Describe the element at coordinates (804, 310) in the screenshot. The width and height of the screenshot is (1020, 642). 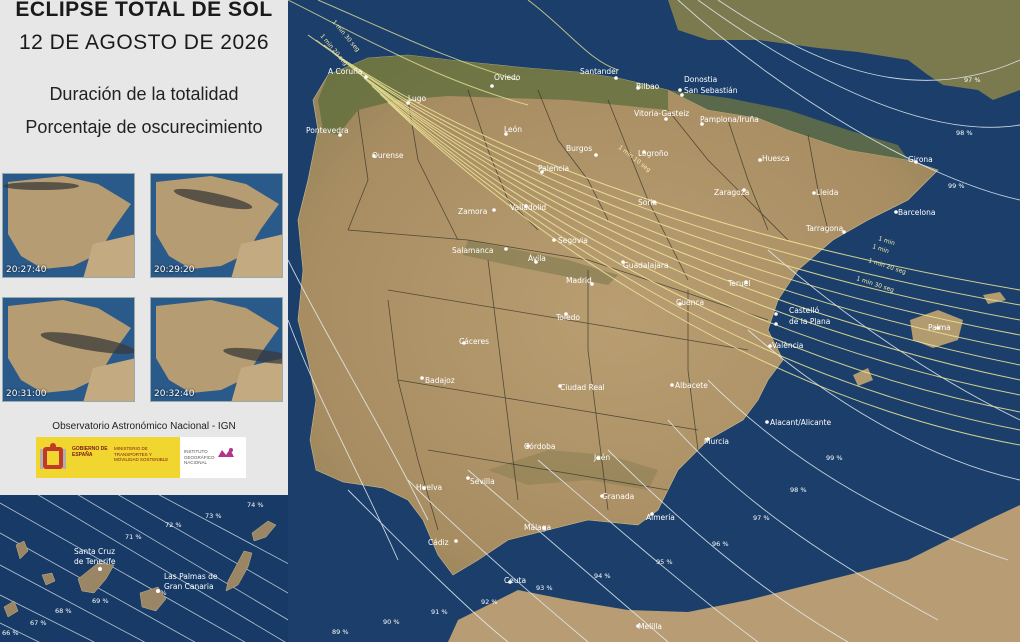
I see `city-label: Castelló` at that location.